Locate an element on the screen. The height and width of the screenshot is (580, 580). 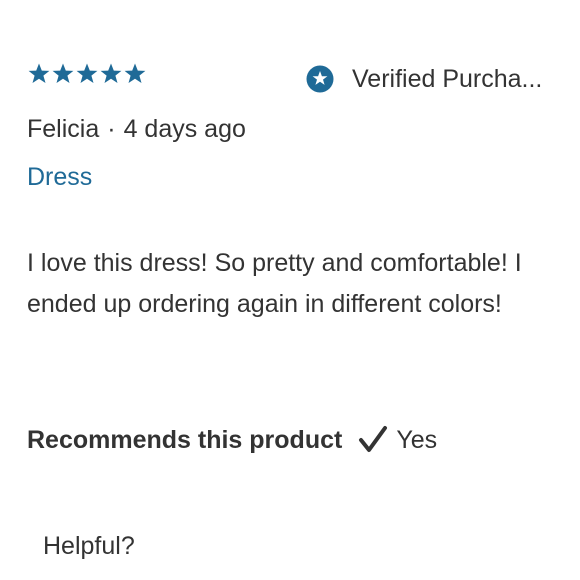
author-line: Felicia · 4 days ago is located at coordinates (136, 129).